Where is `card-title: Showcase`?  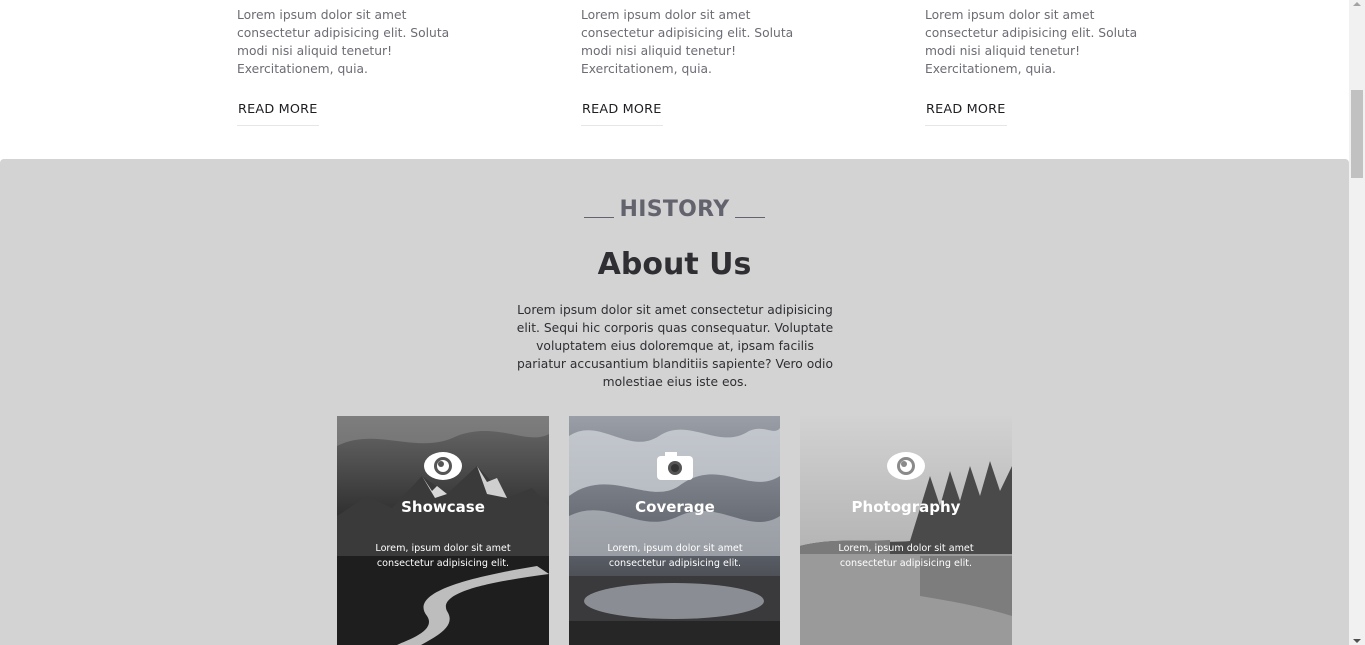
card-title: Showcase is located at coordinates (443, 507).